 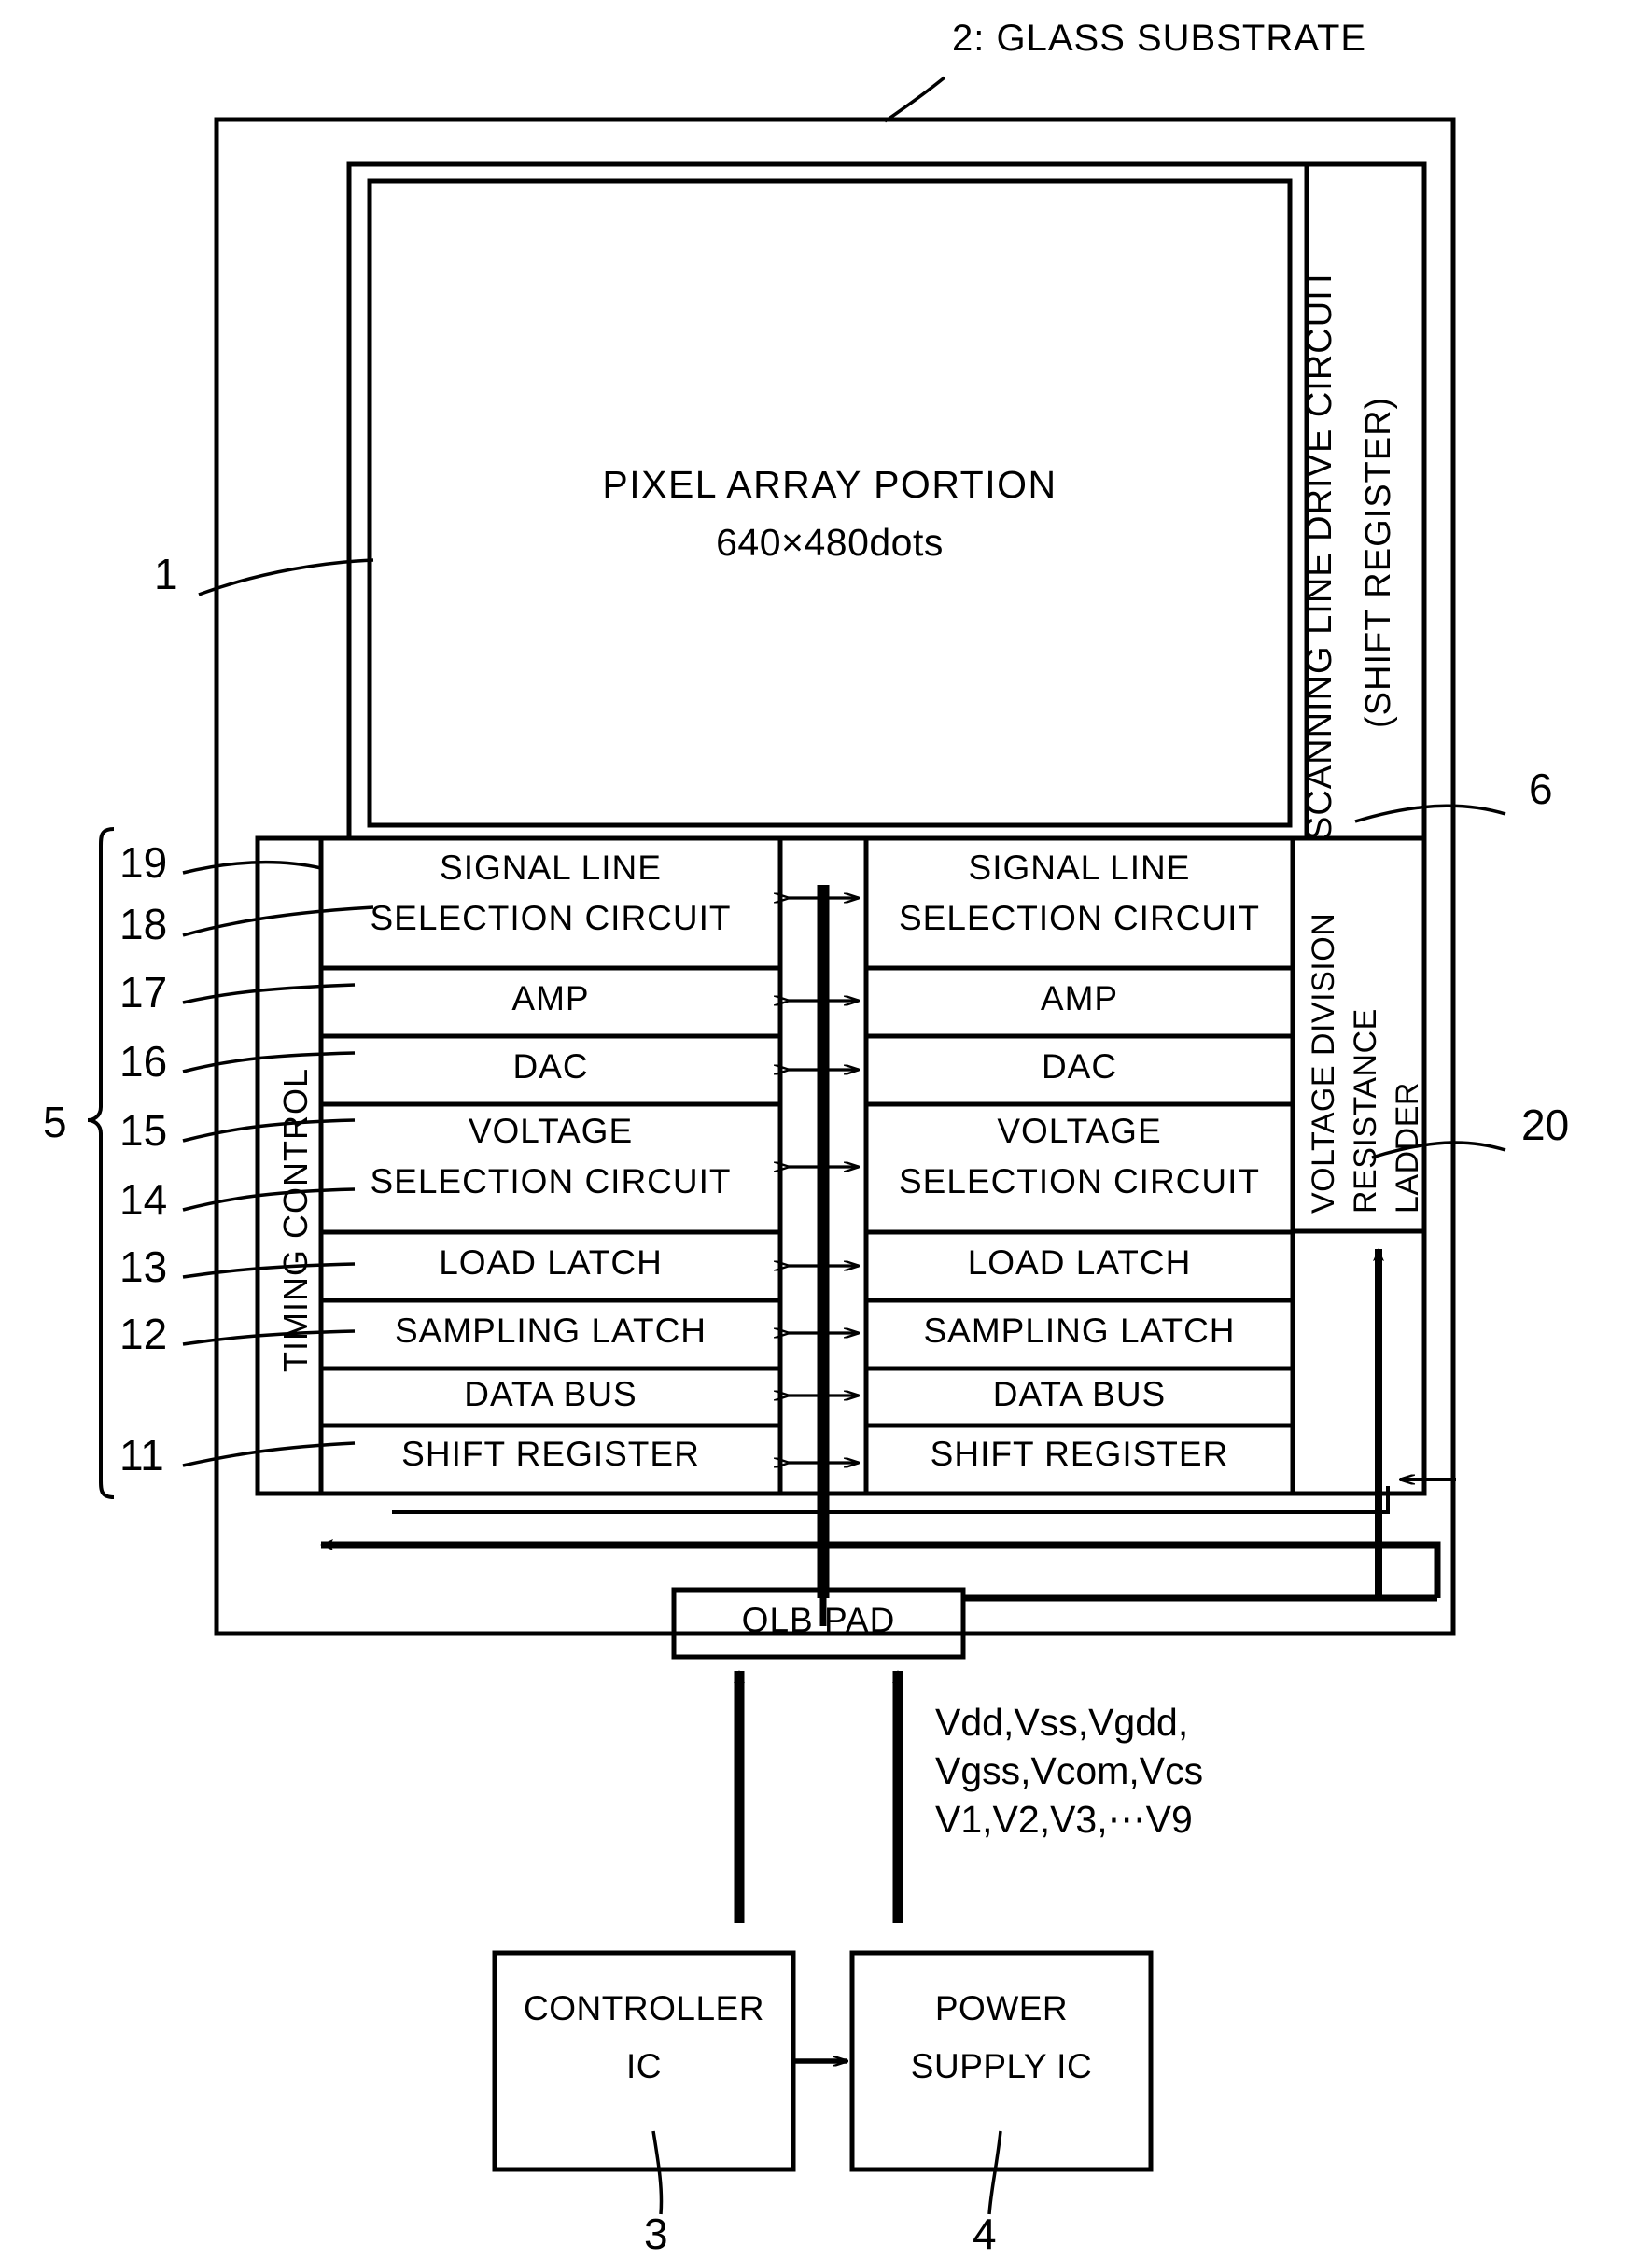 What do you see at coordinates (550, 1067) in the screenshot?
I see `row-label-dac-left: DAC` at bounding box center [550, 1067].